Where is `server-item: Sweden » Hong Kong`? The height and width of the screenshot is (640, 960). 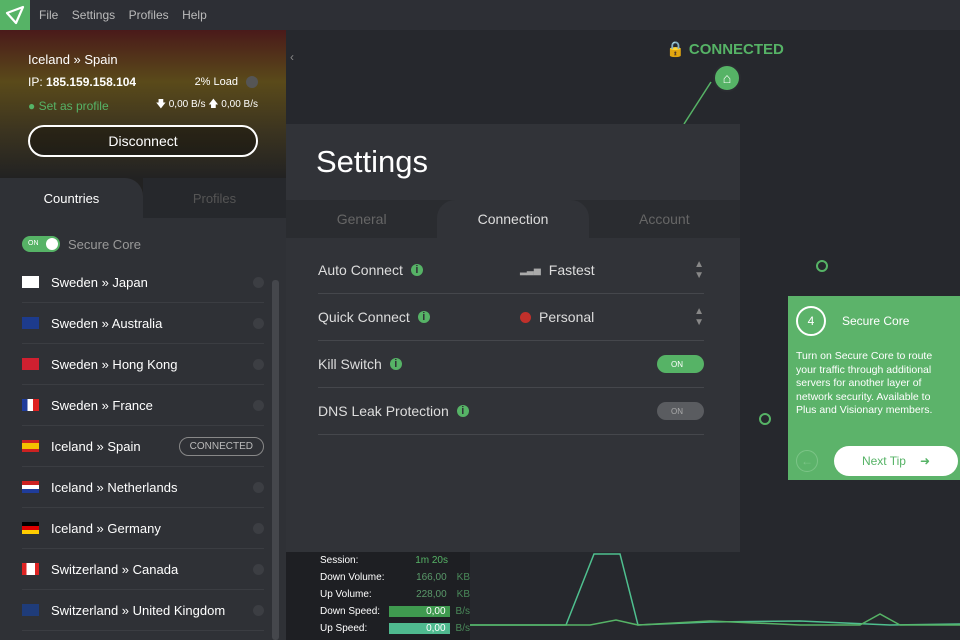
server-item: Sweden » Hong Kong is located at coordinates (143, 364).